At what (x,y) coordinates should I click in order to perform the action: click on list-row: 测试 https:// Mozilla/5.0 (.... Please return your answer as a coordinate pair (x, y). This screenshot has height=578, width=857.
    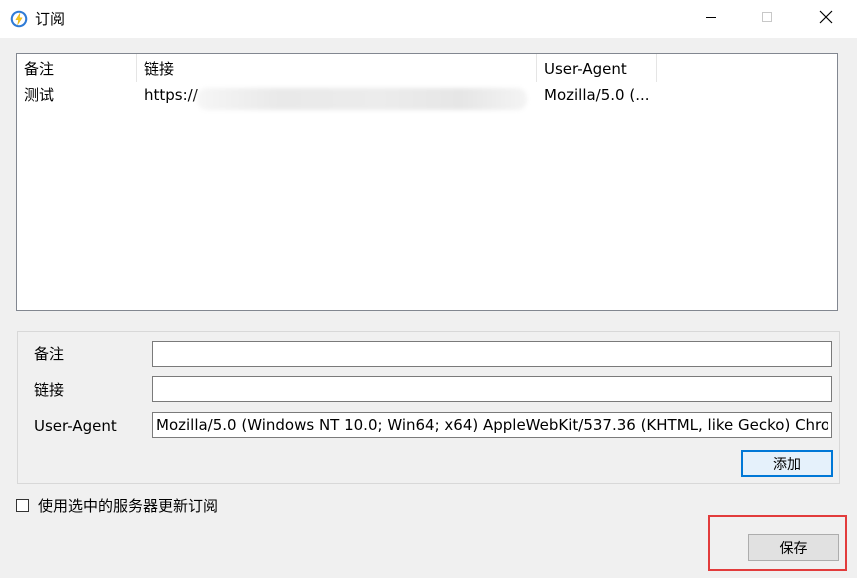
    Looking at the image, I should click on (427, 96).